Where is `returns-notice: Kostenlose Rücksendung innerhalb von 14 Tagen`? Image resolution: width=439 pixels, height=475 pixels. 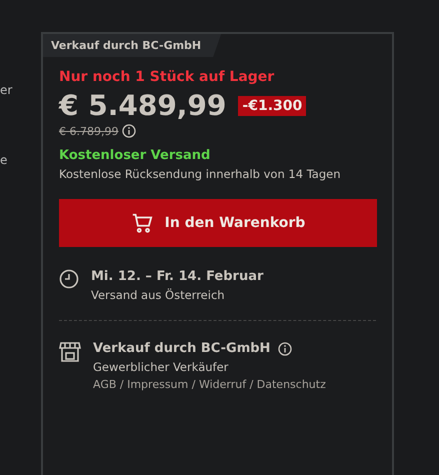
returns-notice: Kostenlose Rücksendung innerhalb von 14 Tagen is located at coordinates (200, 174).